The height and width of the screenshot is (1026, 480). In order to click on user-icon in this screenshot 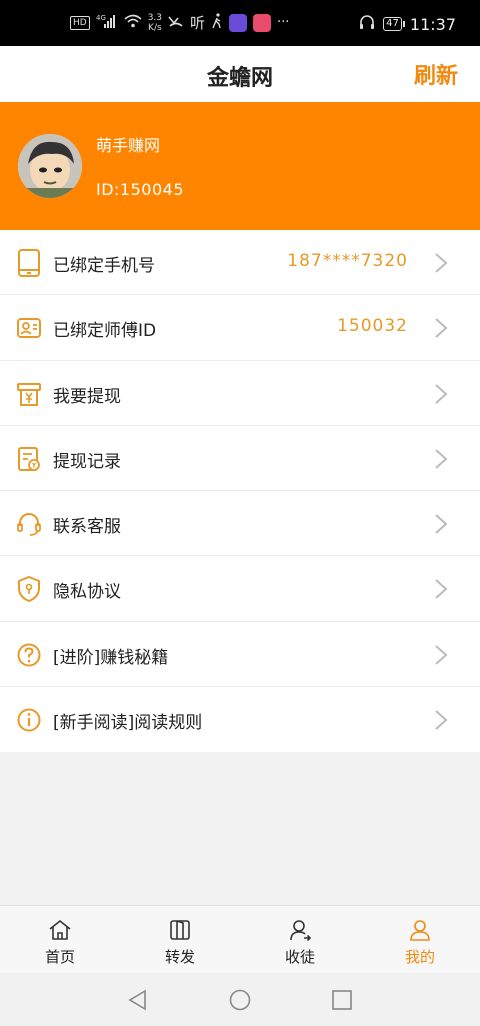, I will do `click(420, 930)`.